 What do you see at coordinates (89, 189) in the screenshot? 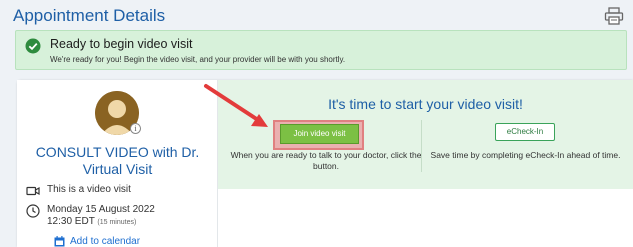
I see `video-visit-note: This is a video visit` at bounding box center [89, 189].